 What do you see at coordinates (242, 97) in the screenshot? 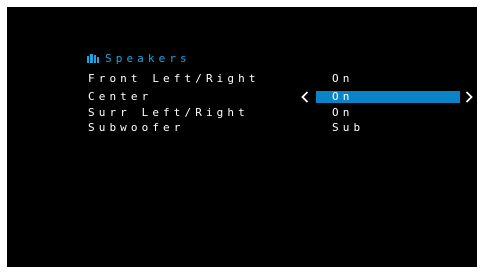
I see `menu-row-center: Center On` at bounding box center [242, 97].